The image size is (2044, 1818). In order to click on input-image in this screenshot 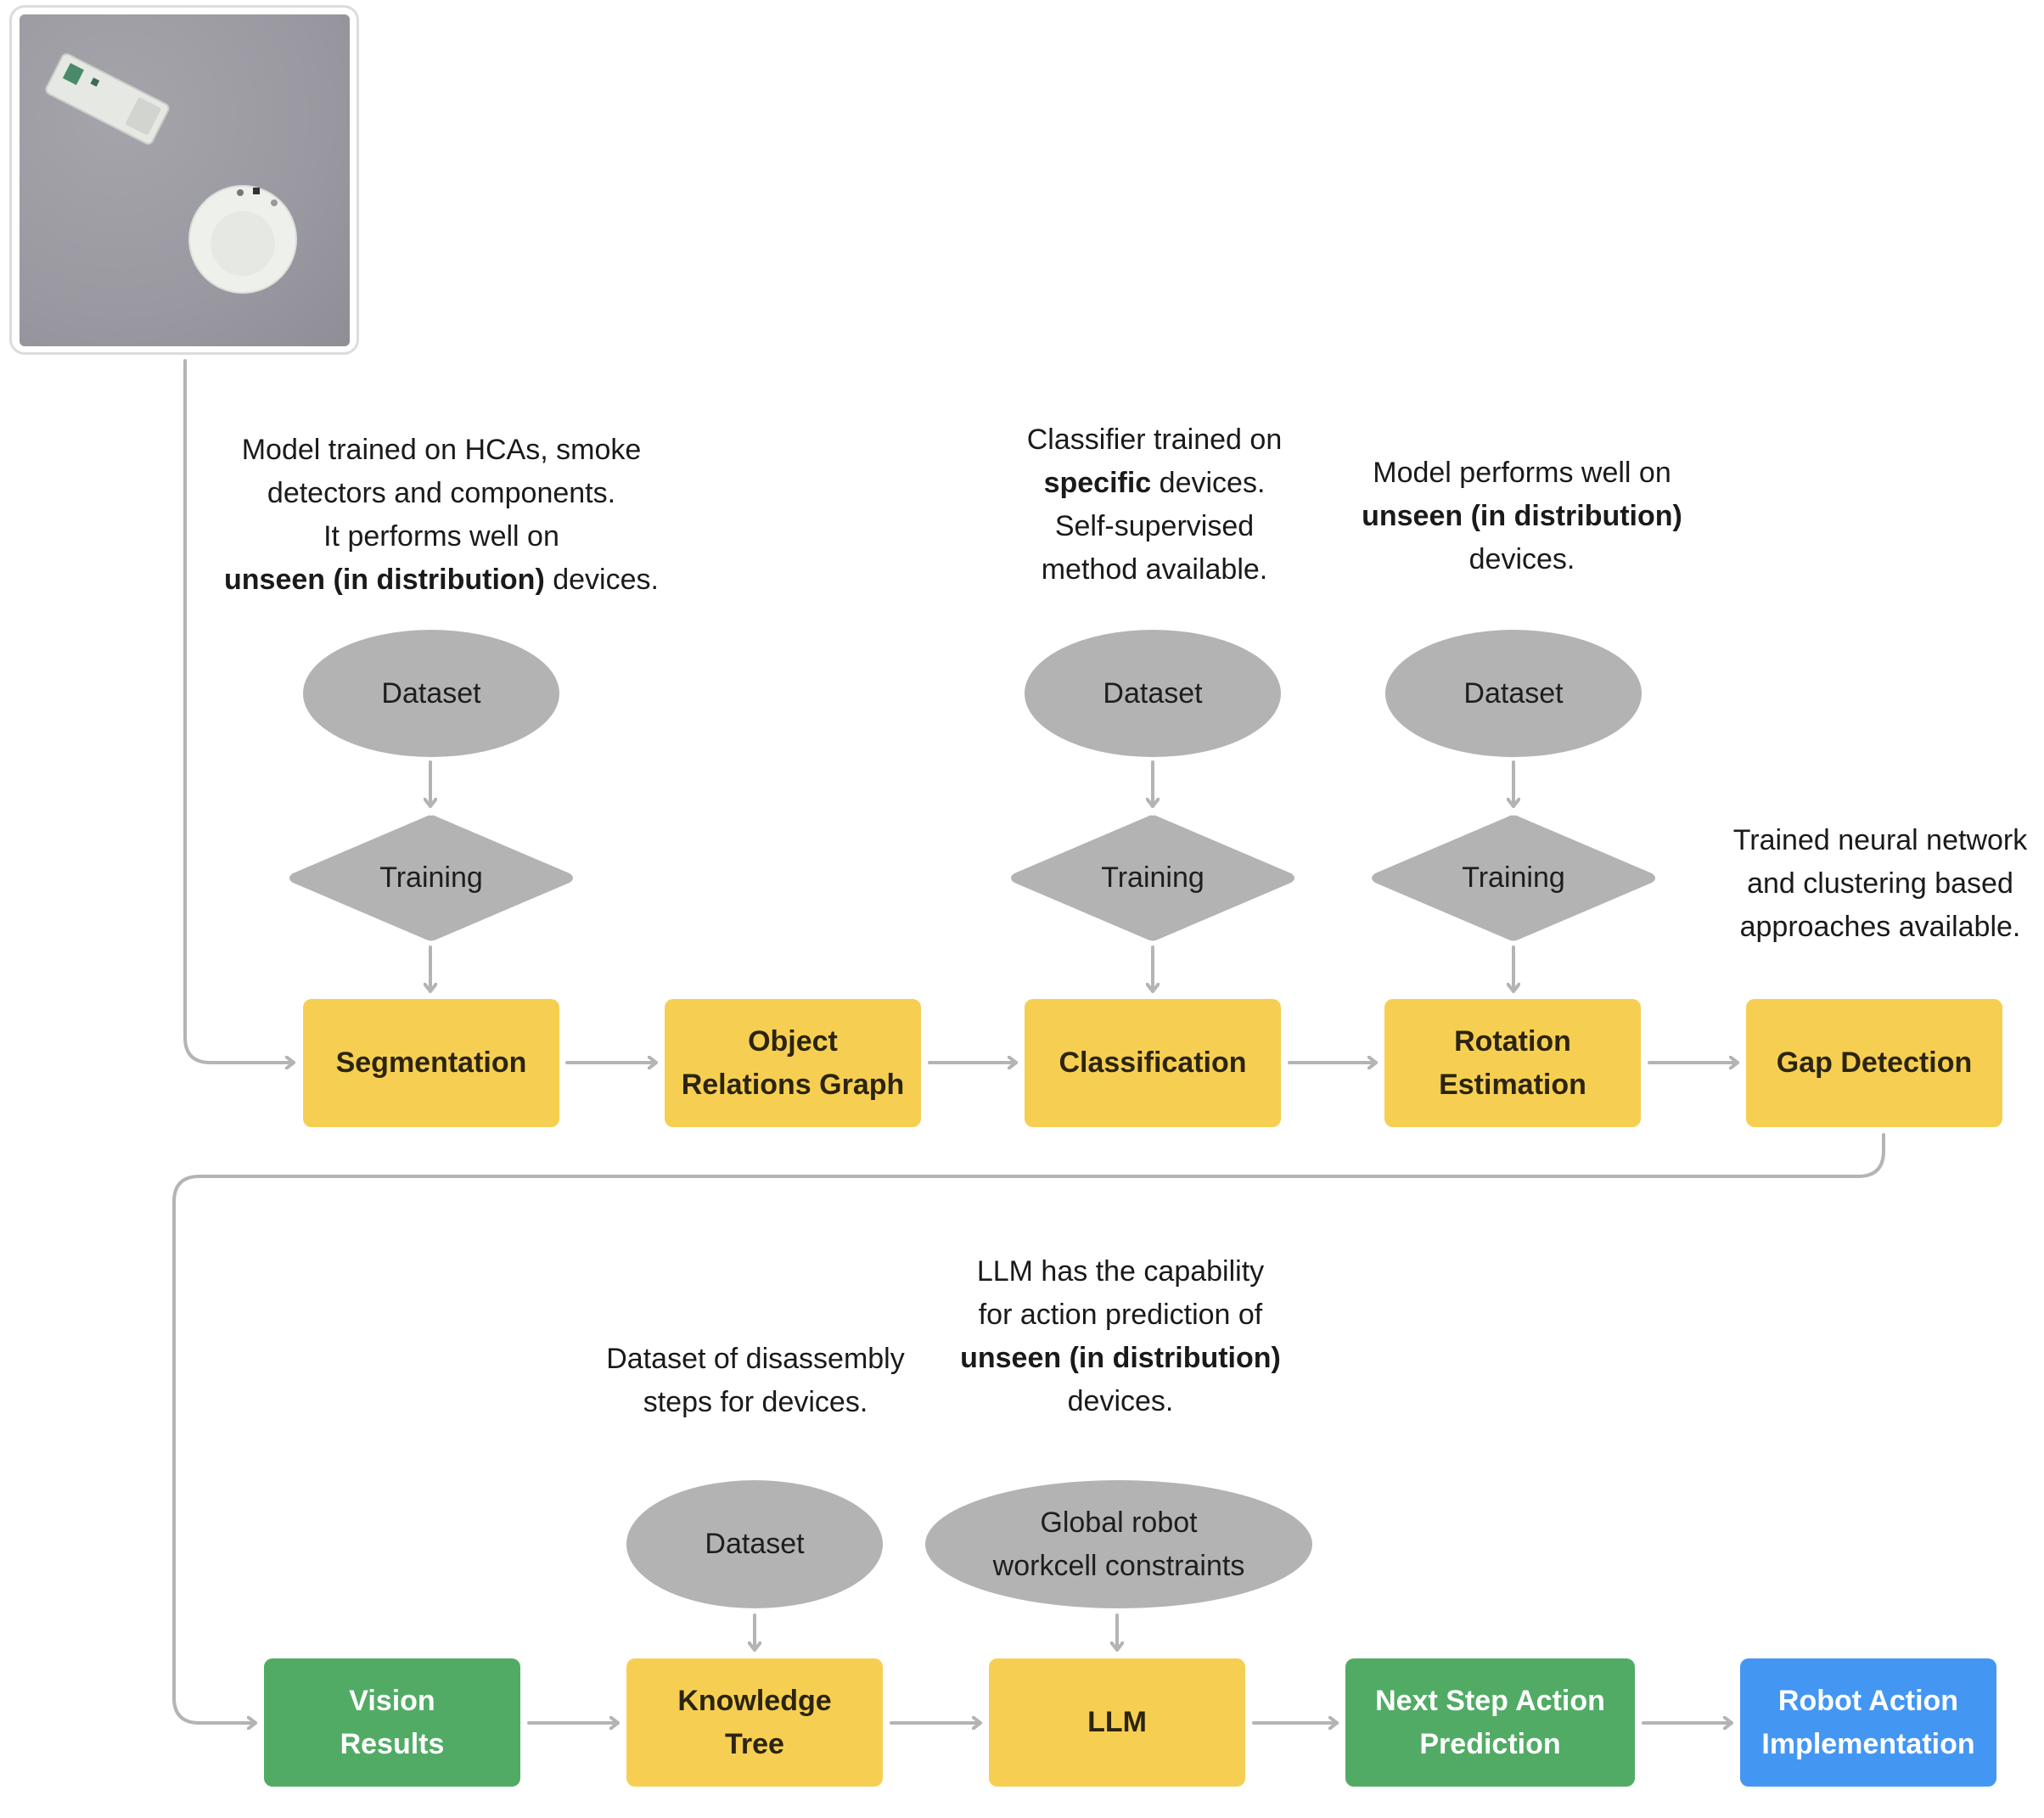, I will do `click(185, 180)`.